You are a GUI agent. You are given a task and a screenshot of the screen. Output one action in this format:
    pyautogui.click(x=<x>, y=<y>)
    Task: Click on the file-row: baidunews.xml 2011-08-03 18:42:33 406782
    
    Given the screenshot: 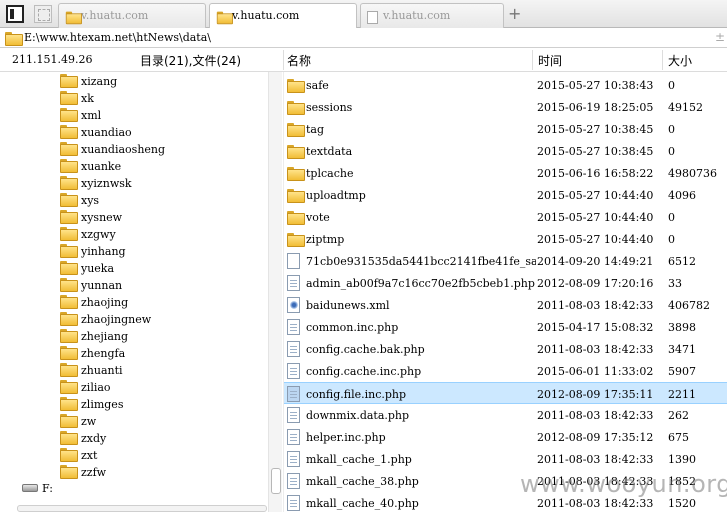 What is the action you would take?
    pyautogui.click(x=505, y=305)
    